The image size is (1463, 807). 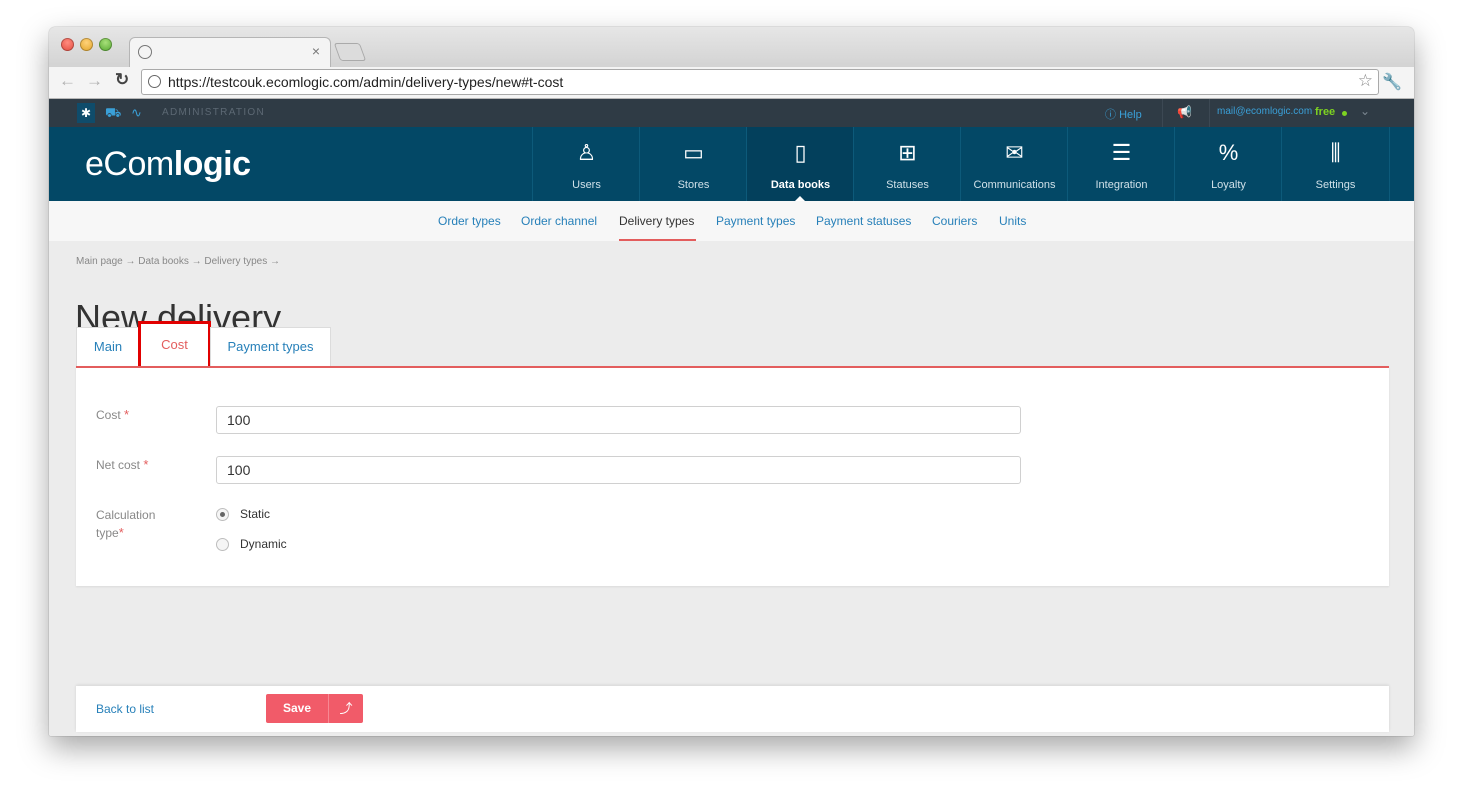 I want to click on logo-text-light: eCom, so click(x=129, y=164).